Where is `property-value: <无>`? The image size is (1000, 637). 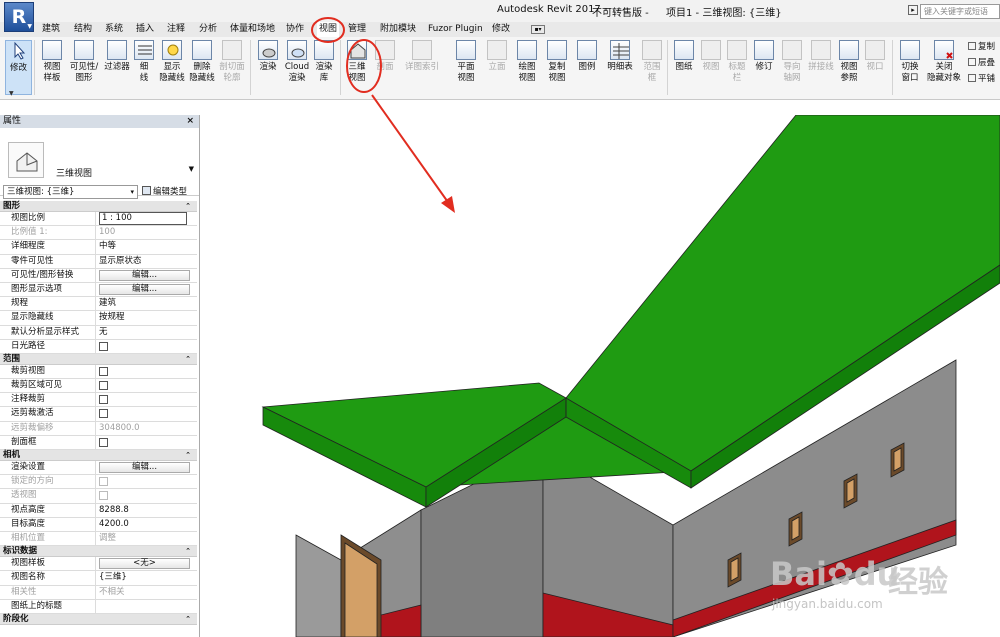 property-value: <无> is located at coordinates (146, 564).